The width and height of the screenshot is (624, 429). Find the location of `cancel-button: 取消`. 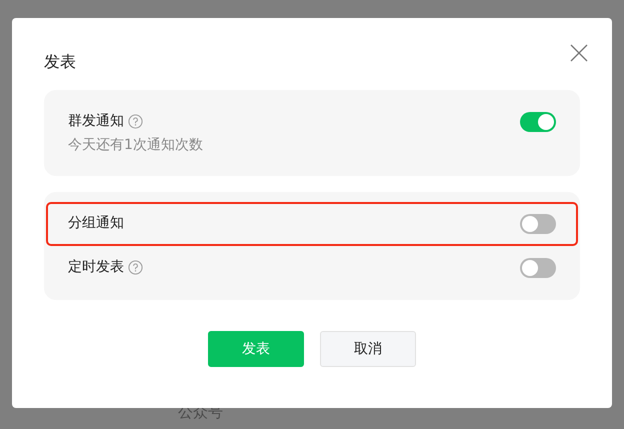

cancel-button: 取消 is located at coordinates (368, 349).